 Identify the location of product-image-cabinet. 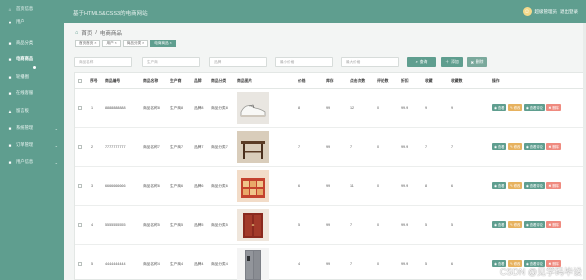
(253, 225).